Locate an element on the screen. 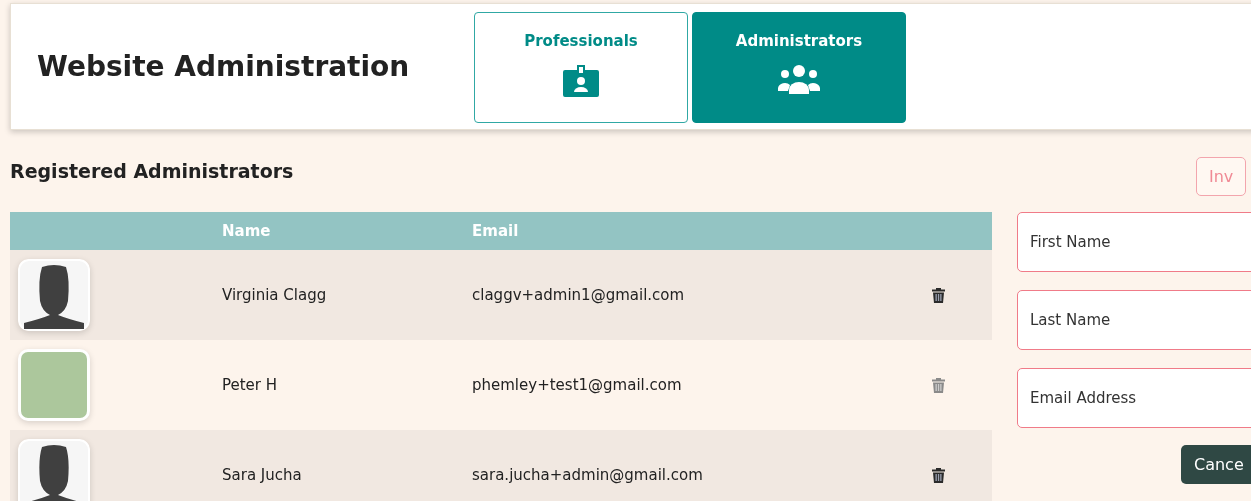 Image resolution: width=1251 pixels, height=501 pixels. table-cell-text: Virginia Clagg is located at coordinates (275, 295).